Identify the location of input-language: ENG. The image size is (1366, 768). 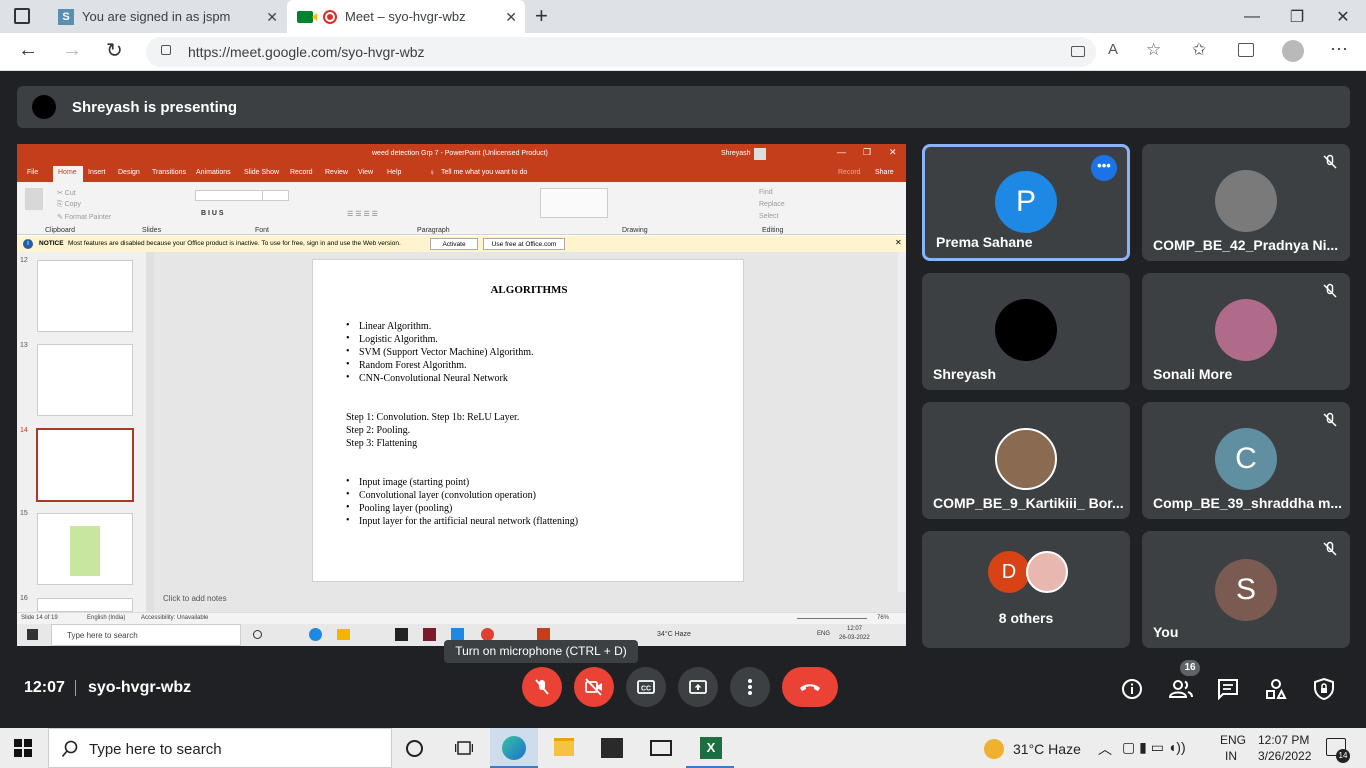
(1233, 740).